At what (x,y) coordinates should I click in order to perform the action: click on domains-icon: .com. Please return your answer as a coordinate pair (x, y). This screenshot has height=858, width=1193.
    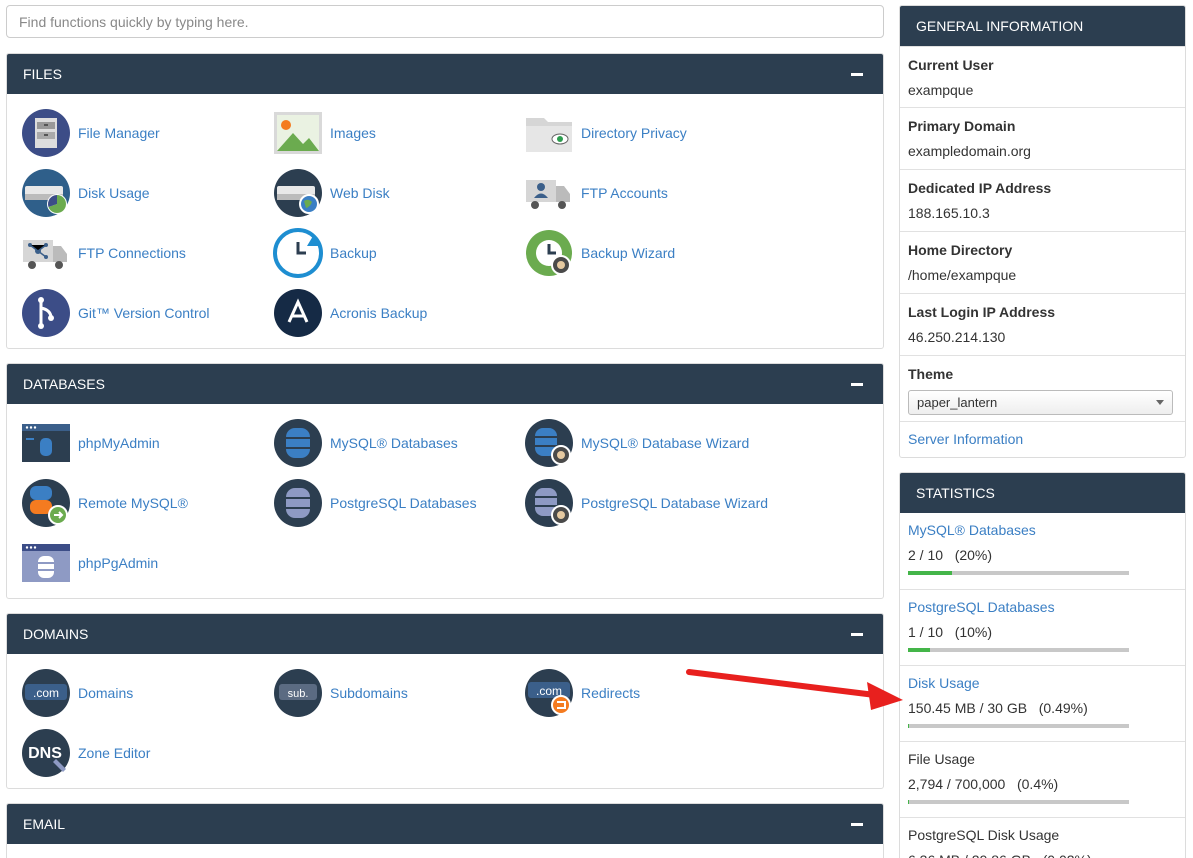
    Looking at the image, I should click on (46, 693).